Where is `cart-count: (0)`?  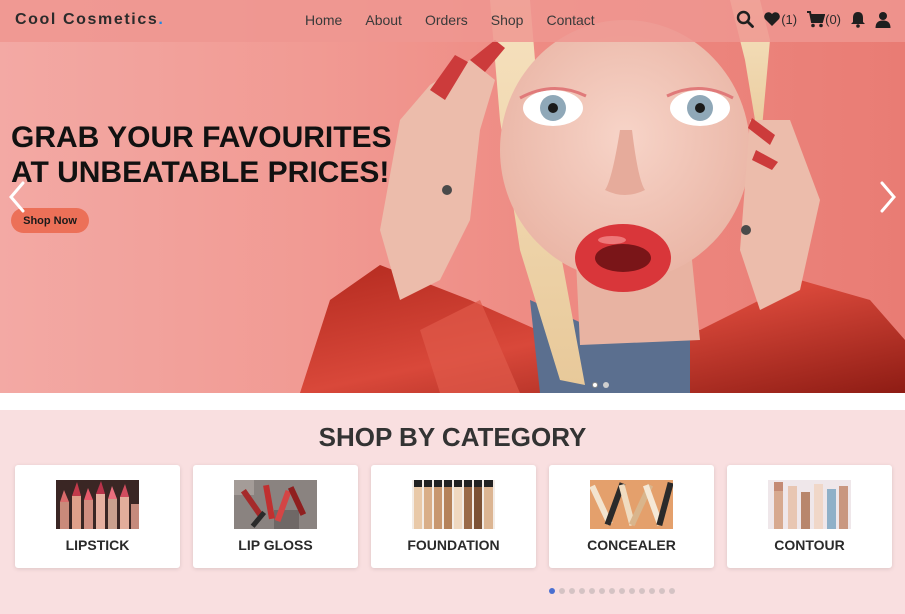 cart-count: (0) is located at coordinates (833, 19).